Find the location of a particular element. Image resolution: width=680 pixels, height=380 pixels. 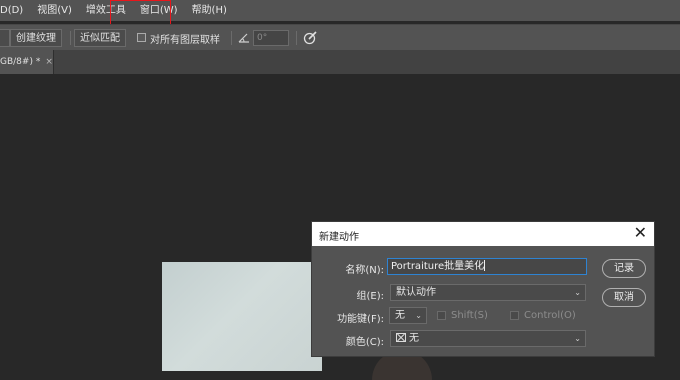

dialog-title: 新建动作 is located at coordinates (339, 237).